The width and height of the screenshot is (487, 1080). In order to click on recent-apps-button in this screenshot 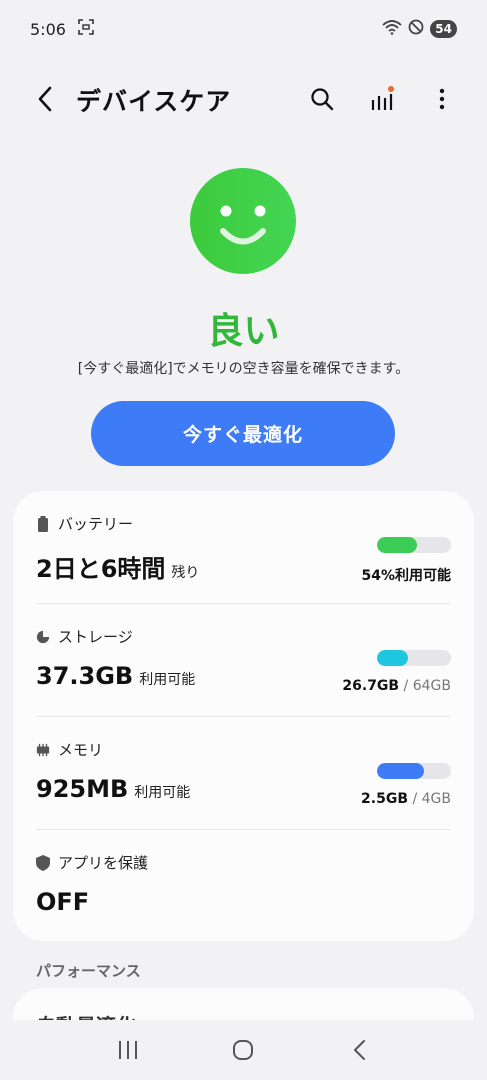, I will do `click(128, 1050)`.